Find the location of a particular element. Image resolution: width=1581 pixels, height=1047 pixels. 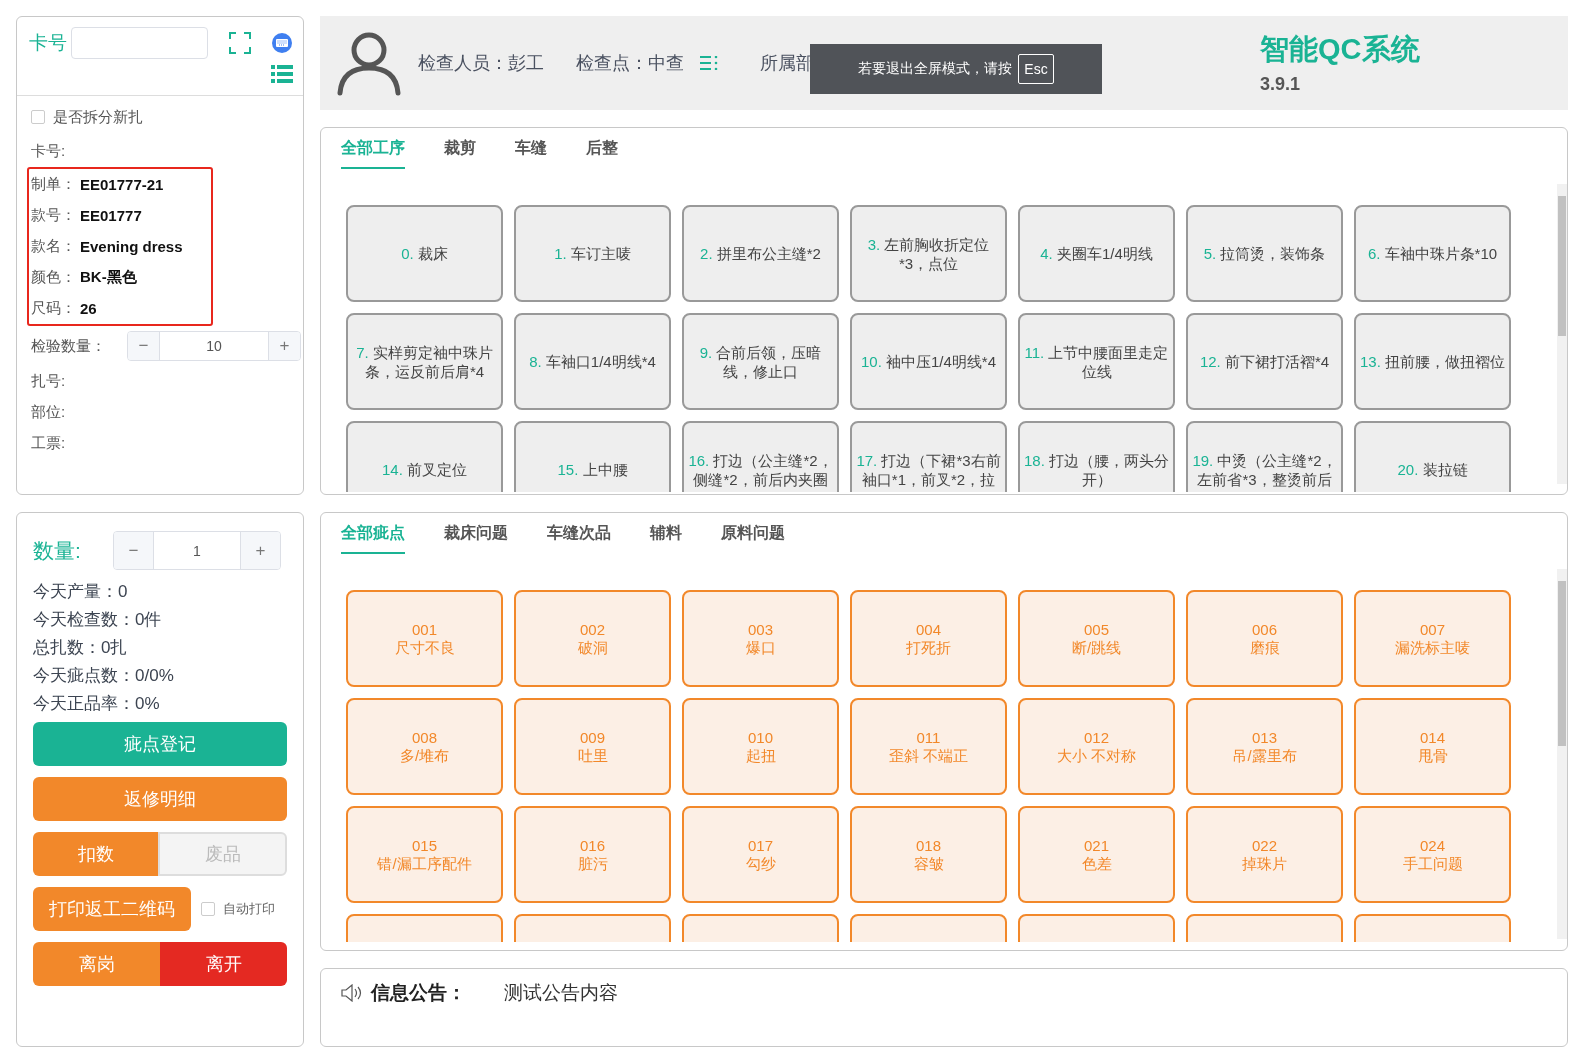

info-label: 制单： is located at coordinates (53, 184).